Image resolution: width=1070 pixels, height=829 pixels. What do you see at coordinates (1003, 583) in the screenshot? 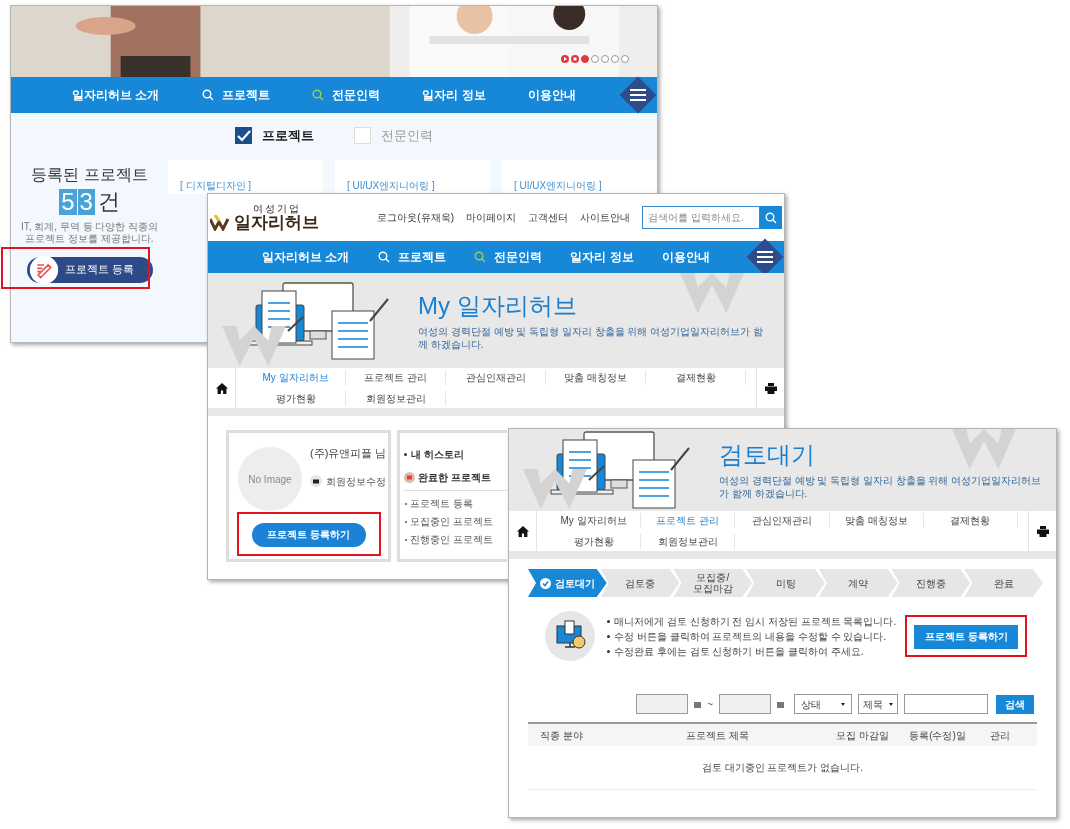
I see `step-label: 완료` at bounding box center [1003, 583].